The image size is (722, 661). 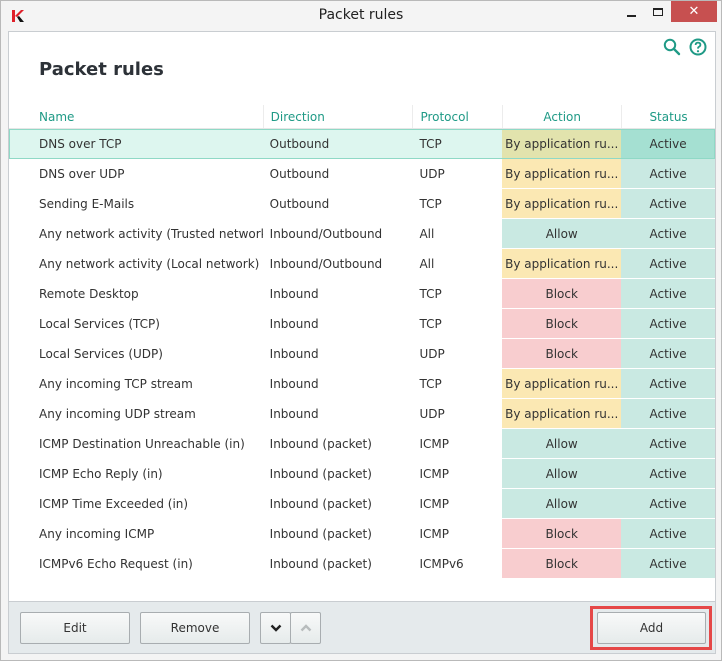 What do you see at coordinates (668, 116) in the screenshot?
I see `column-header-status: Status` at bounding box center [668, 116].